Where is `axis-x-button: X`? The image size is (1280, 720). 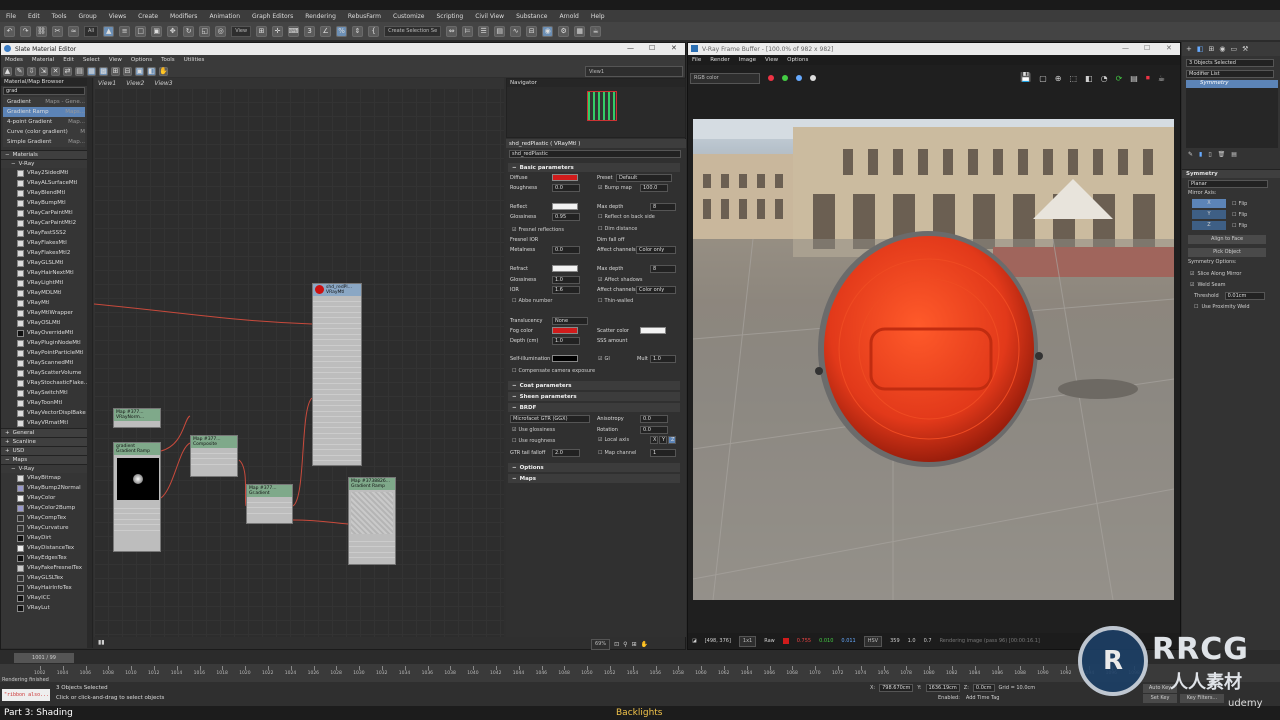
axis-x-button: X is located at coordinates (654, 440).